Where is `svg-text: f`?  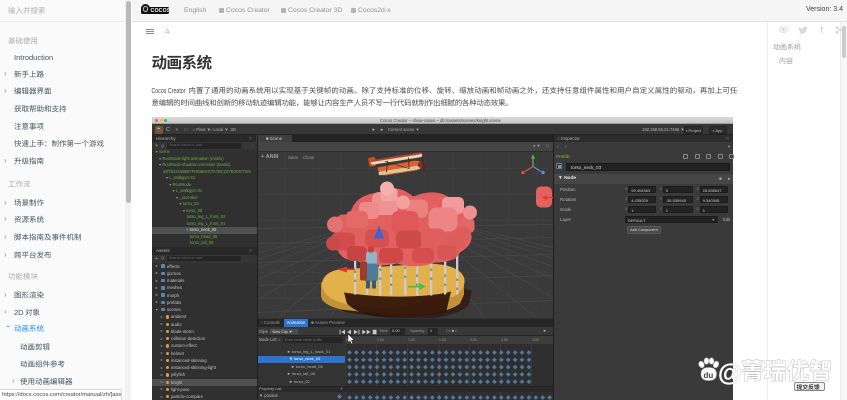
svg-text: f is located at coordinates (822, 30).